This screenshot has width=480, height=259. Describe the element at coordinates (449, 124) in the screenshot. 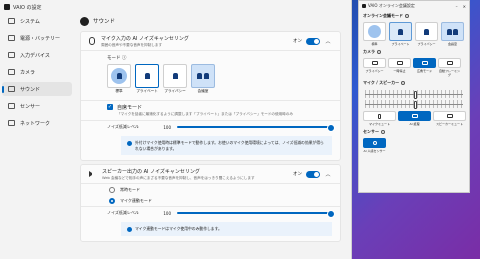

I see `button-label: スピーカーミュート` at that location.